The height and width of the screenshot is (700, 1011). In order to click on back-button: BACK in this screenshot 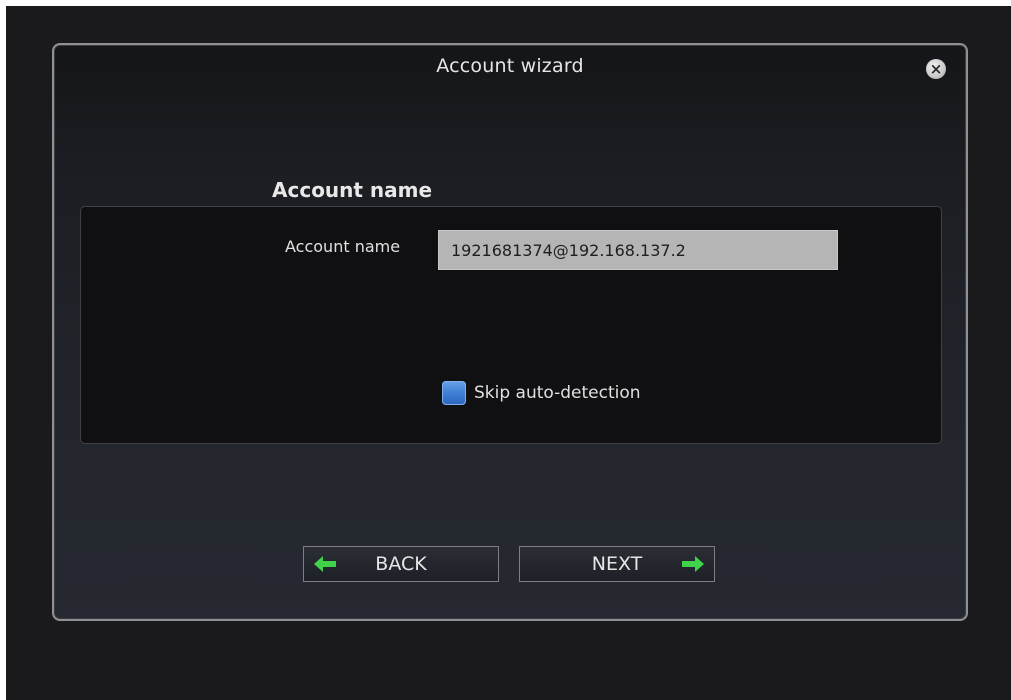, I will do `click(401, 564)`.